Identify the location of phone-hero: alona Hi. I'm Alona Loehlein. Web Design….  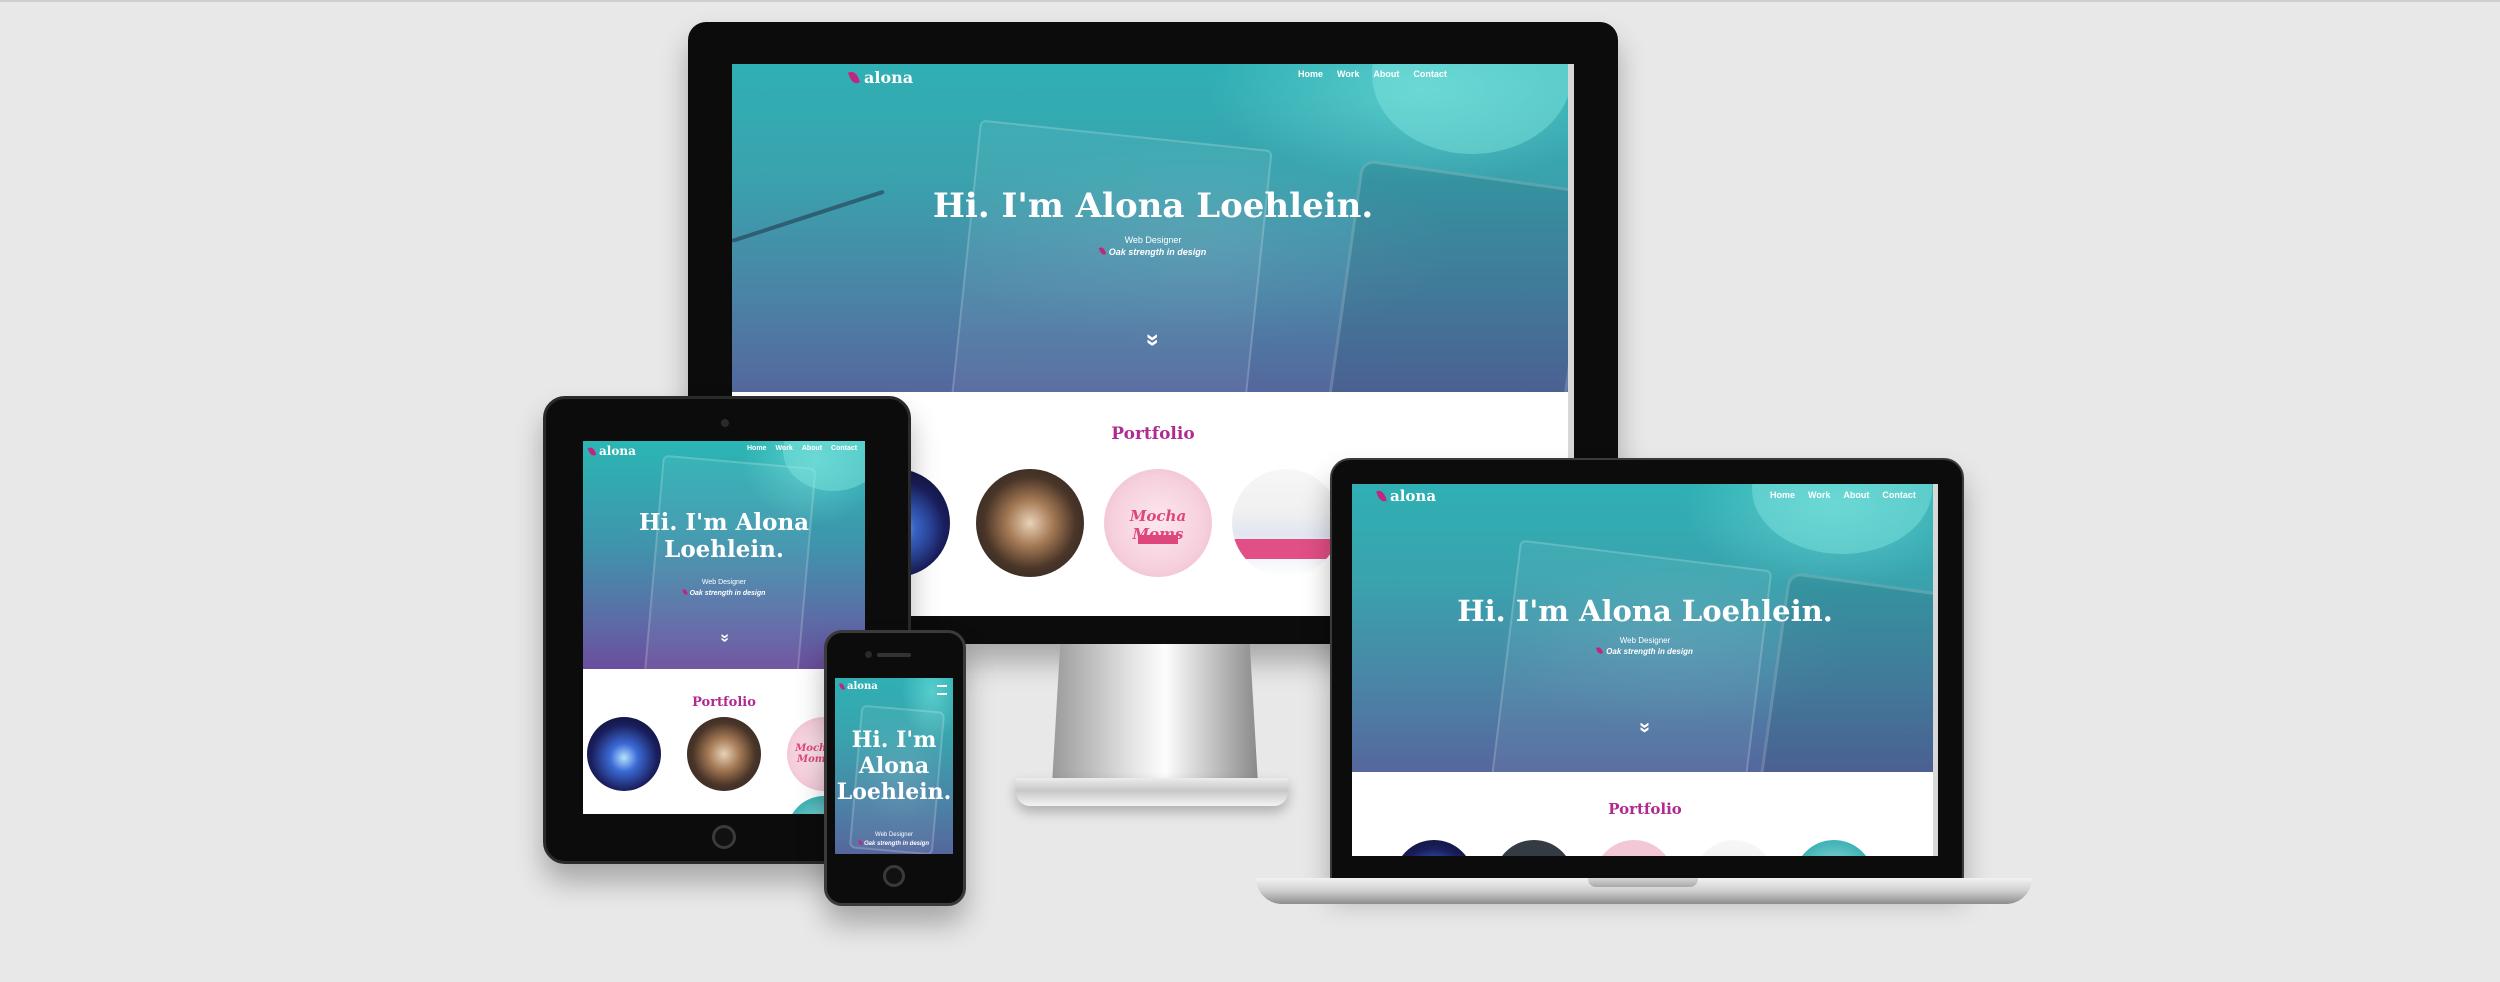
(894, 766).